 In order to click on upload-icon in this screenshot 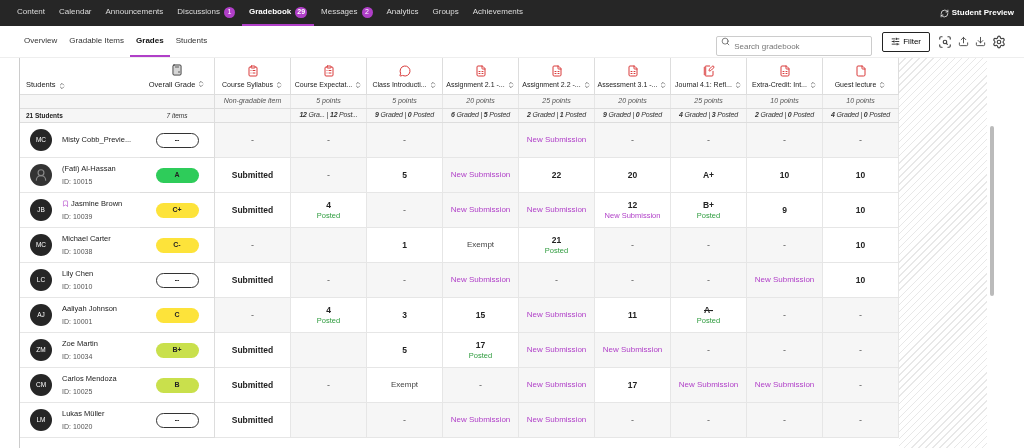, I will do `click(963, 41)`.